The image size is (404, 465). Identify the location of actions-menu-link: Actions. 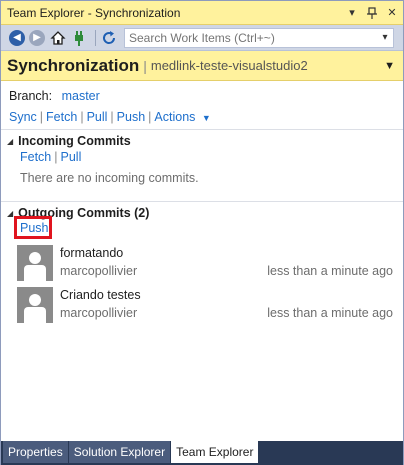
(174, 117).